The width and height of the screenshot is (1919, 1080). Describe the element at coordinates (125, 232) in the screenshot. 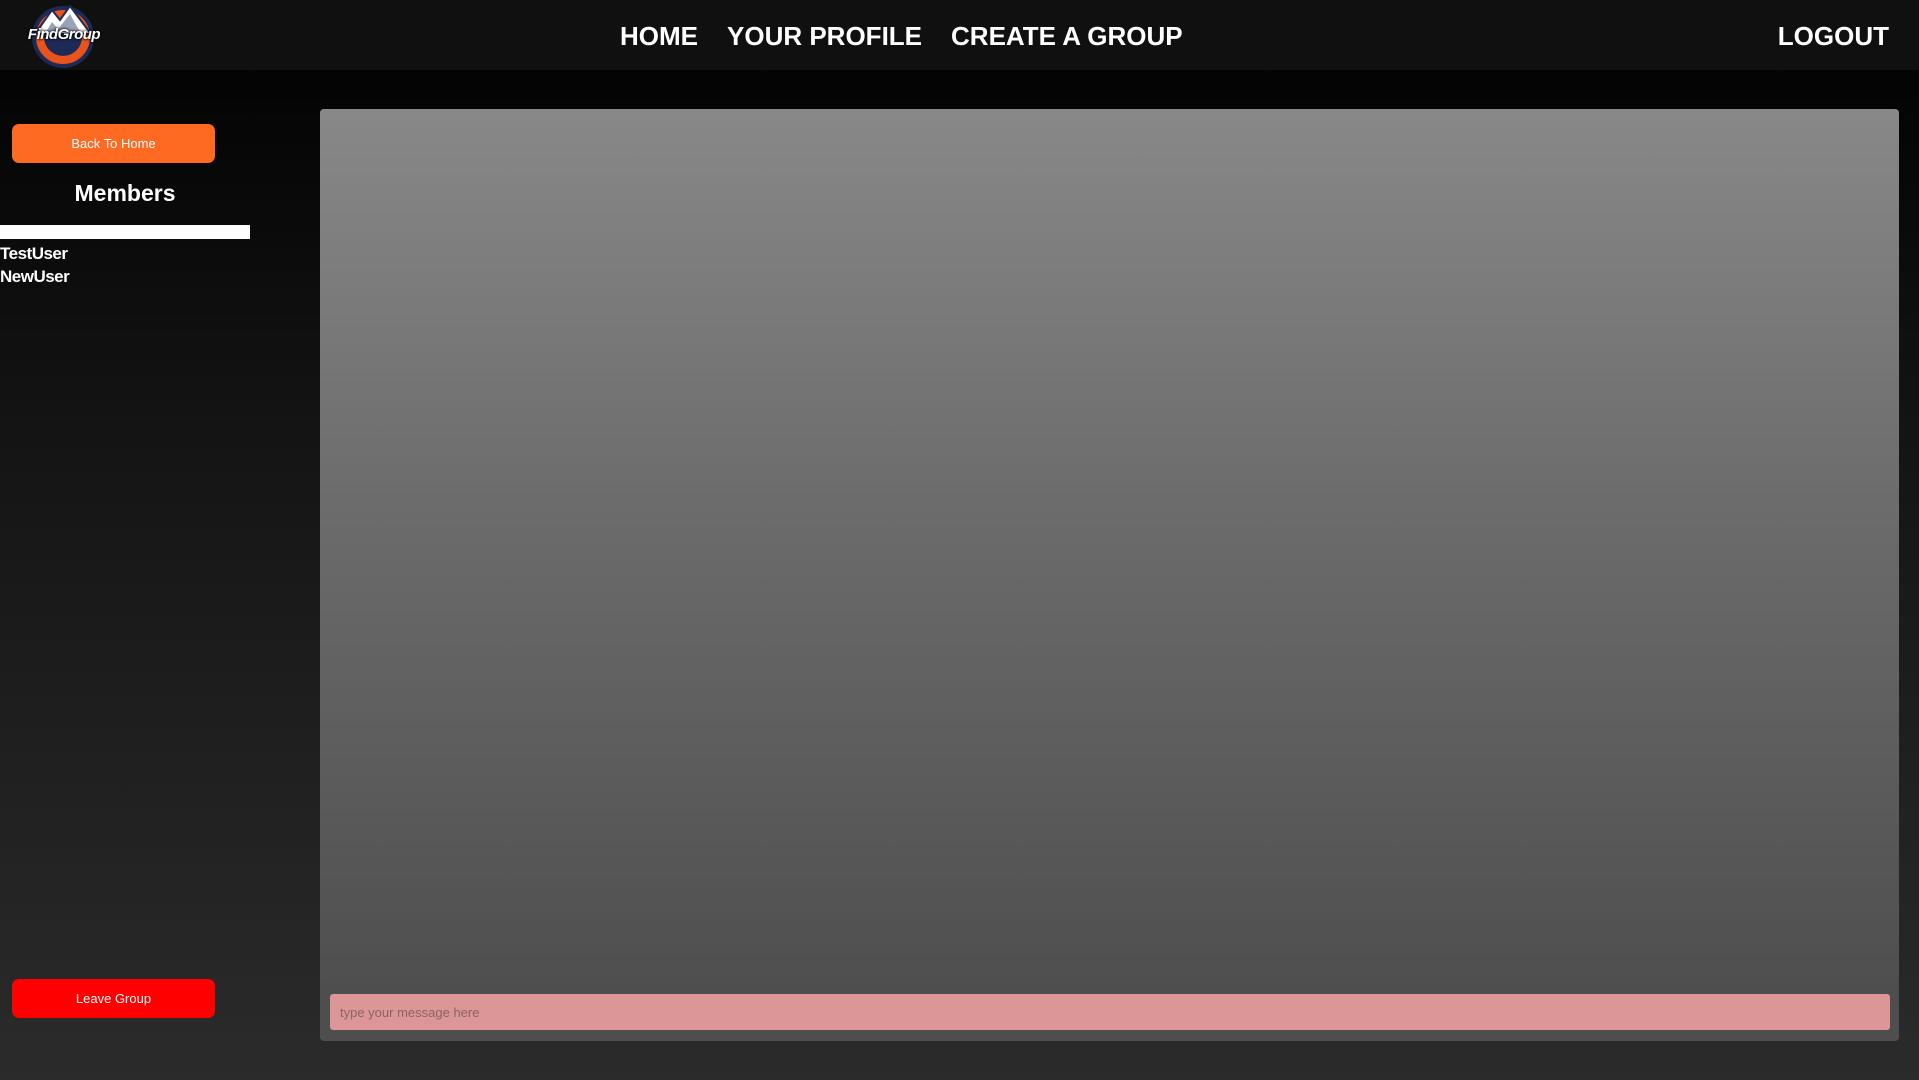

I see `redacted-member-bar` at that location.